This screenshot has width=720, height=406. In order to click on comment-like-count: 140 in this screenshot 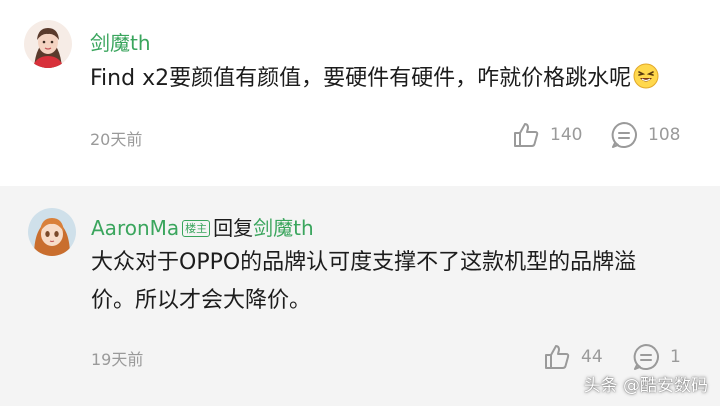, I will do `click(566, 135)`.